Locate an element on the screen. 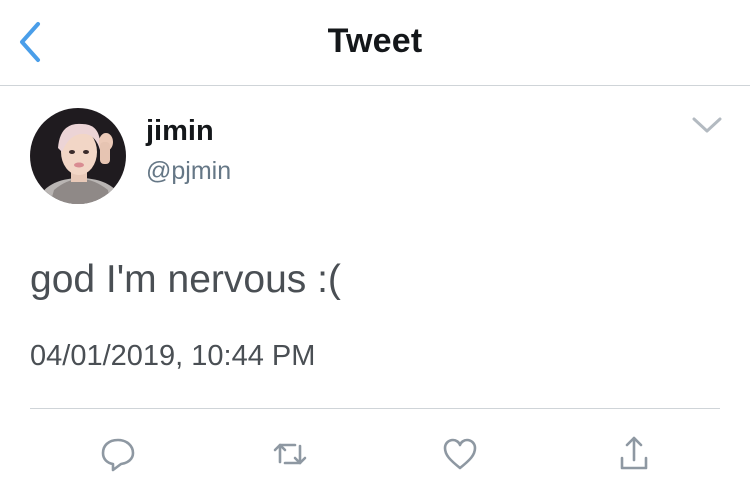 The height and width of the screenshot is (493, 750). like-button is located at coordinates (460, 454).